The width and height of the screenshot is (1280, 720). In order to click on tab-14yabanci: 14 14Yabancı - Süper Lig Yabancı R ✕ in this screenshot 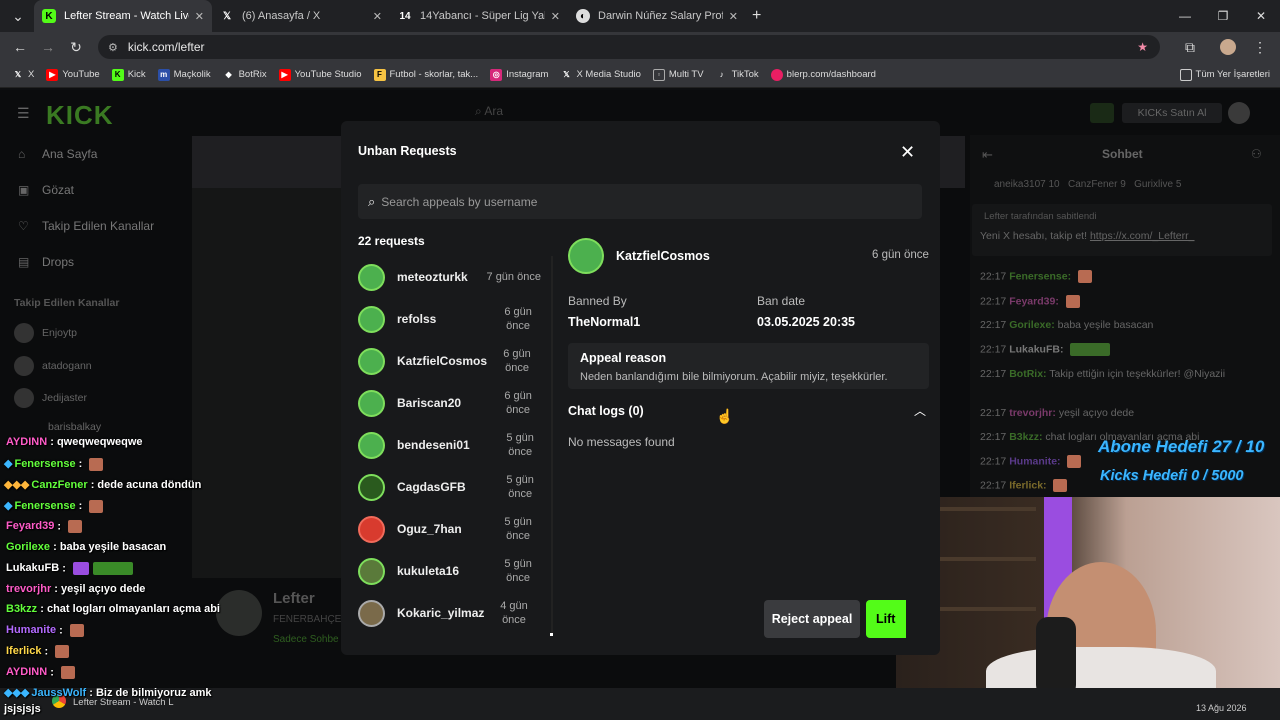, I will do `click(479, 16)`.